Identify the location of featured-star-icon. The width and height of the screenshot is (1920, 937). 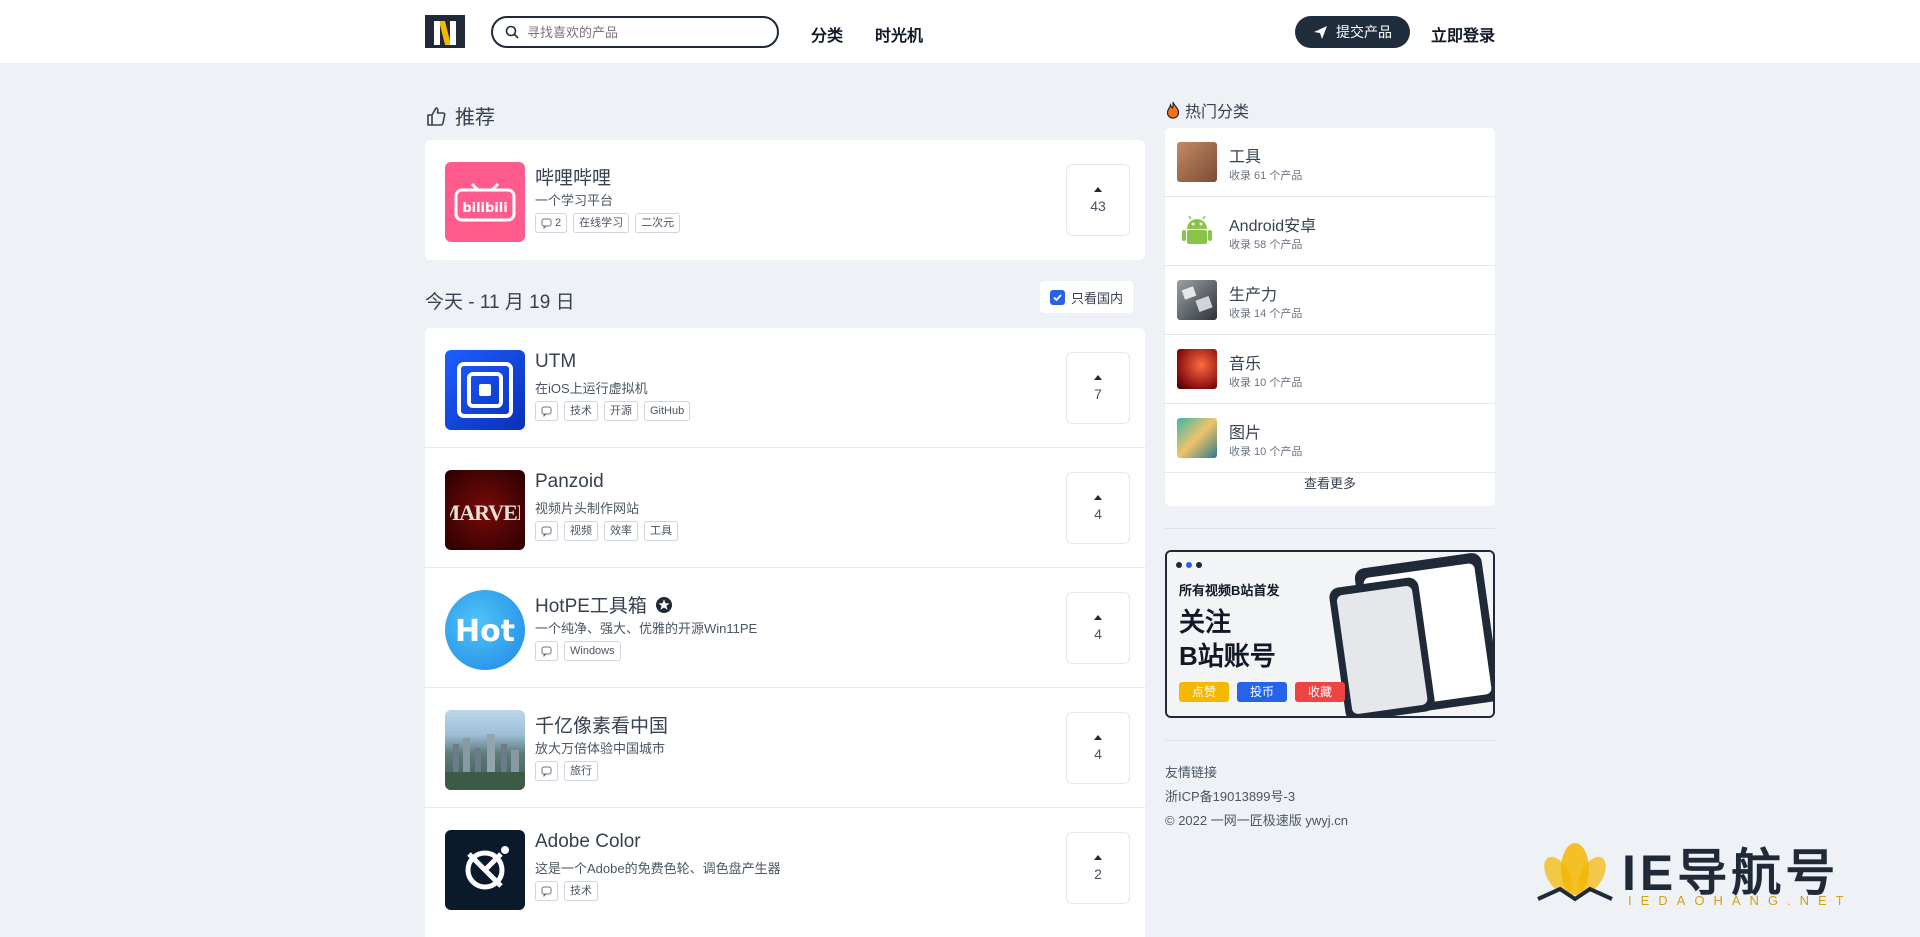
(663, 604).